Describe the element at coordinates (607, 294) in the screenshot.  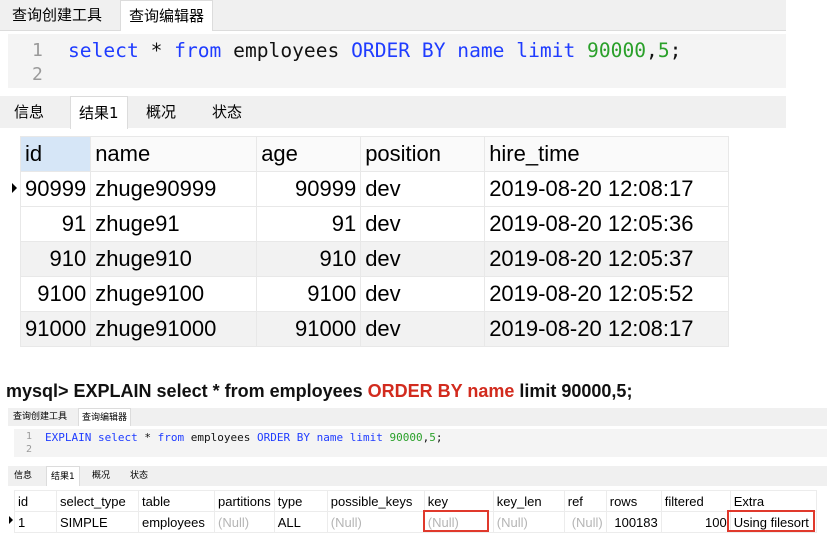
I see `cell-hire-time: 2019-08-20 12:05:52` at that location.